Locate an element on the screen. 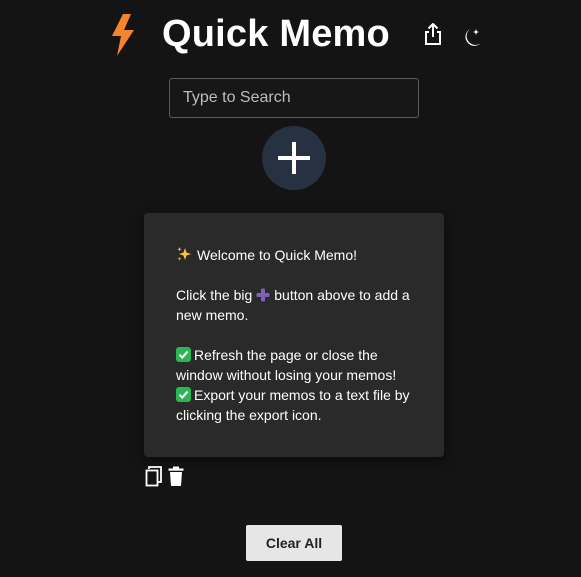  app-title: Quick Memo is located at coordinates (276, 34).